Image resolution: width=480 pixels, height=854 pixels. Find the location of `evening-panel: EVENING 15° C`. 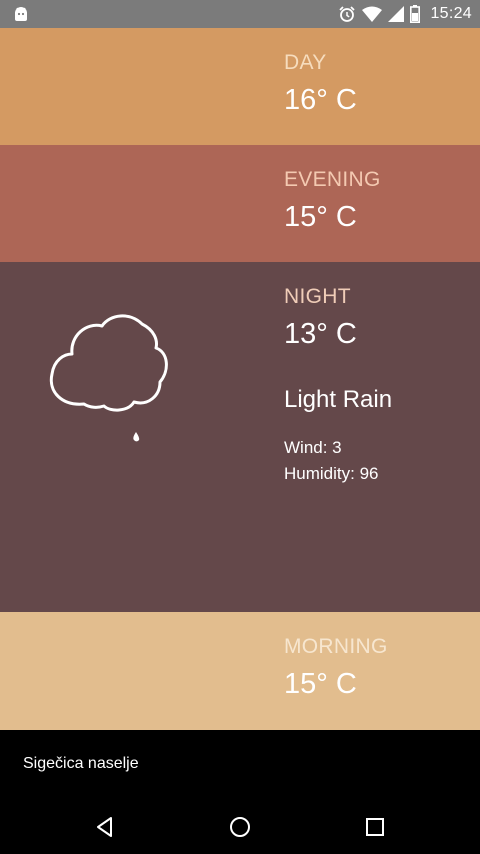

evening-panel: EVENING 15° C is located at coordinates (240, 203).